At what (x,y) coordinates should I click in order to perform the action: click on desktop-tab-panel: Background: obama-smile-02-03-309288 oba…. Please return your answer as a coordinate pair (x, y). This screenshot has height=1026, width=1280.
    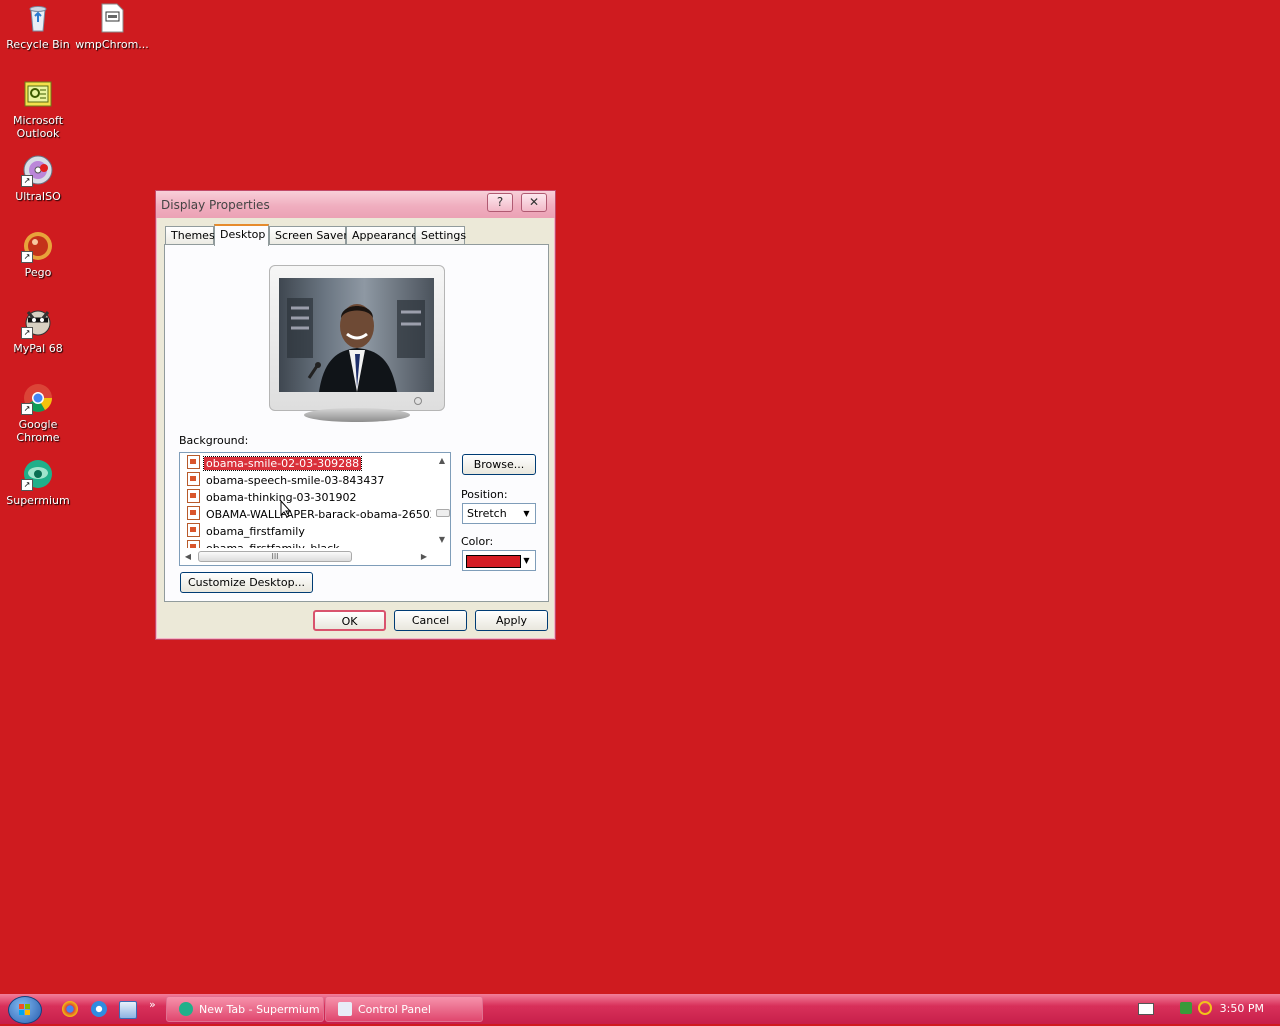
    Looking at the image, I should click on (356, 423).